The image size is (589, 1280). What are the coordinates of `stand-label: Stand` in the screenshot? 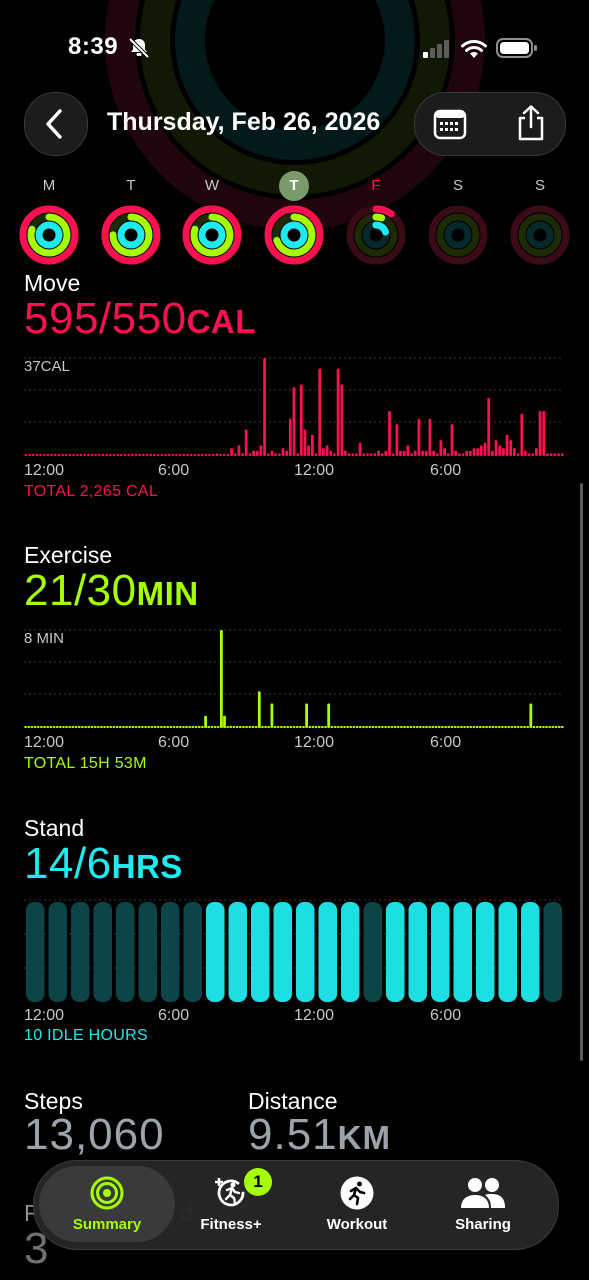 It's located at (54, 828).